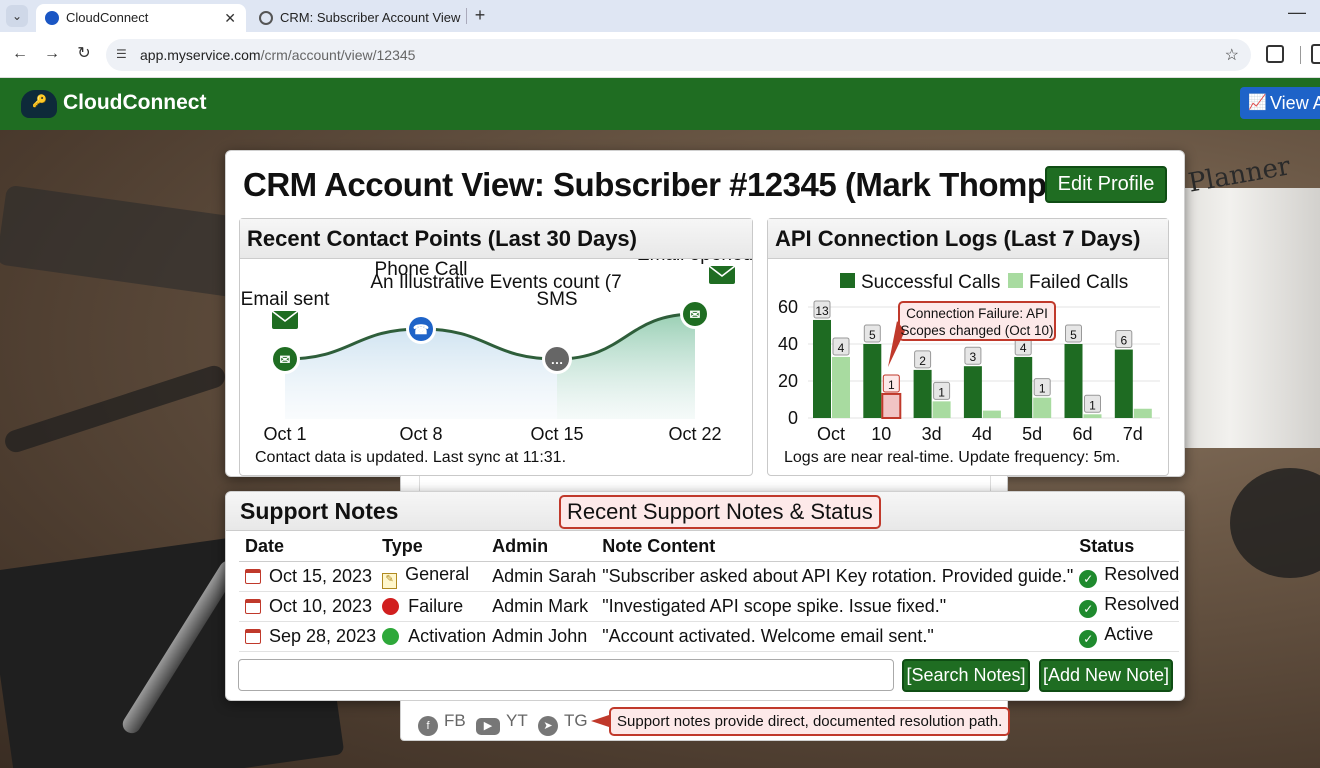  Describe the element at coordinates (1133, 434) in the screenshot. I see `x-tick-label: 7d` at that location.